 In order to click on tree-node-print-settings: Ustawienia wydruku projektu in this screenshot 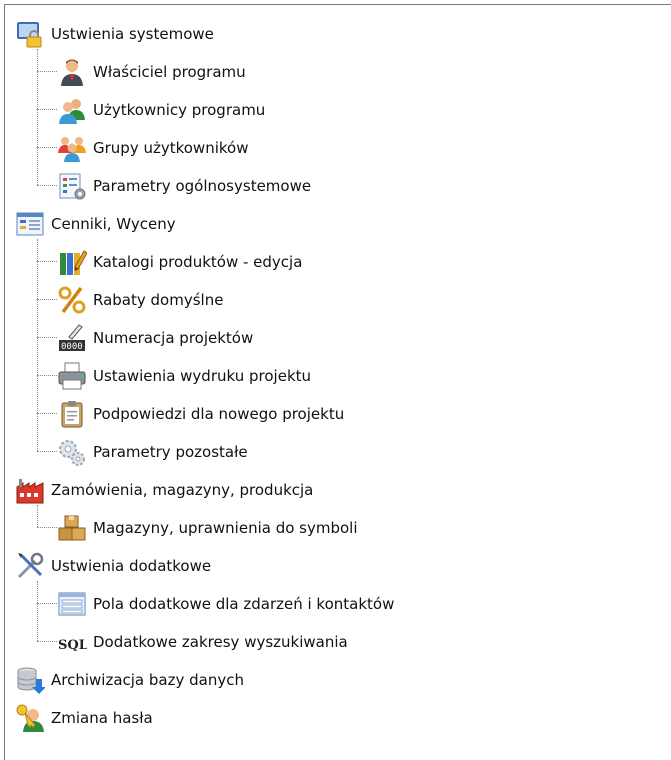, I will do `click(184, 376)`.